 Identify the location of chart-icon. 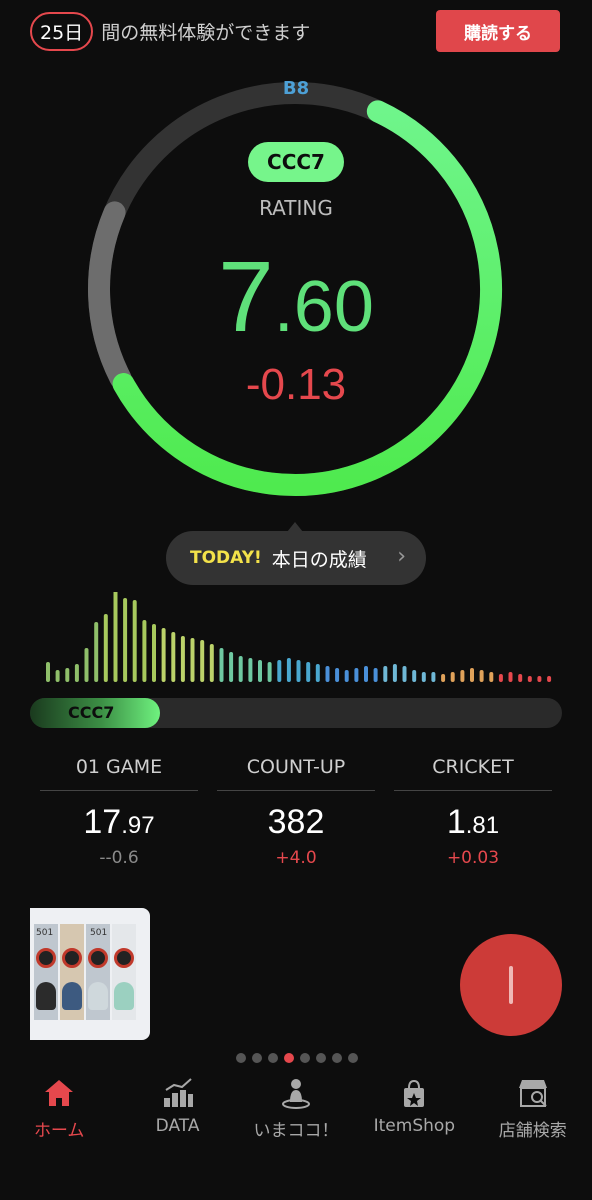
(178, 1092).